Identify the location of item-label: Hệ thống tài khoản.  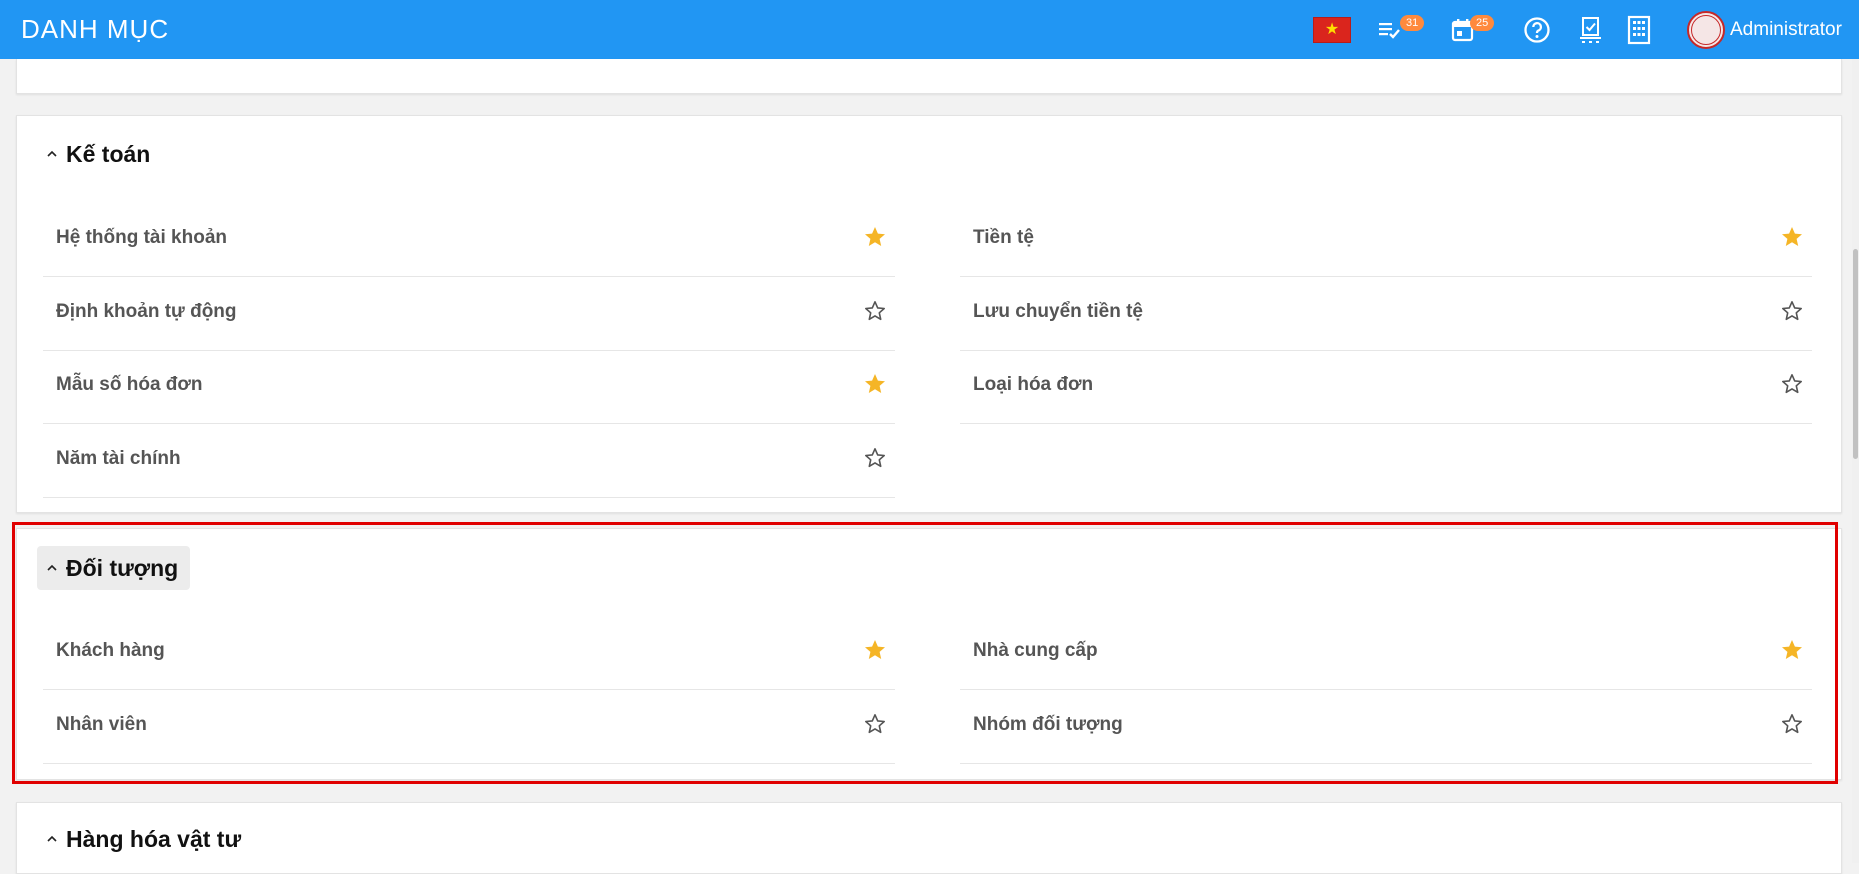
(141, 237).